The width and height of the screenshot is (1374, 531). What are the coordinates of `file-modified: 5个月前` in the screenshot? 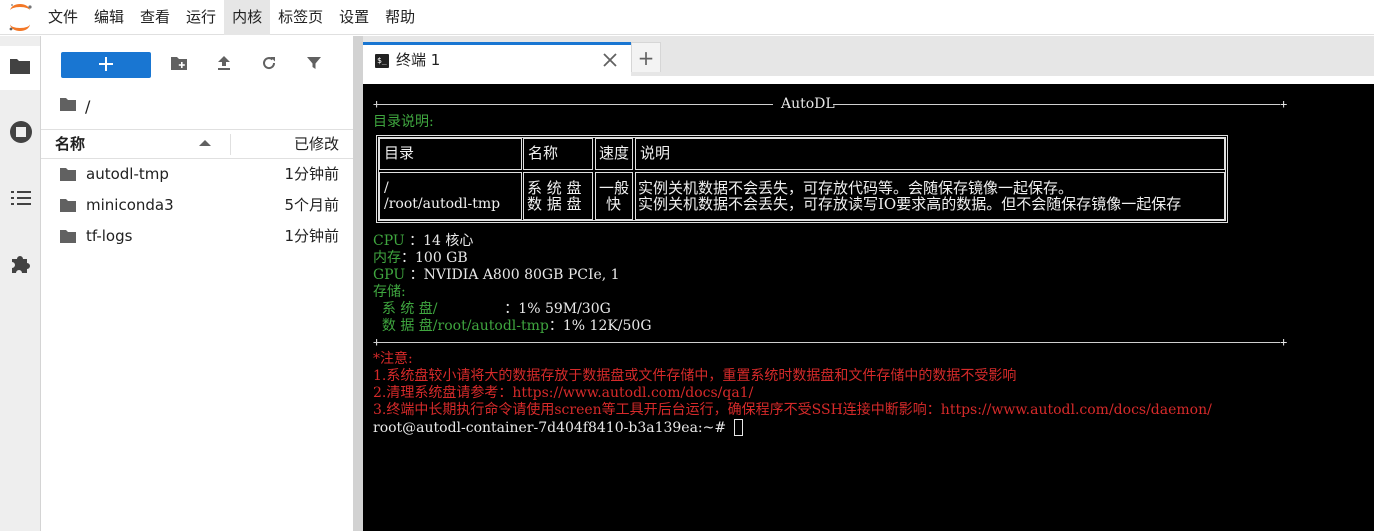 It's located at (311, 205).